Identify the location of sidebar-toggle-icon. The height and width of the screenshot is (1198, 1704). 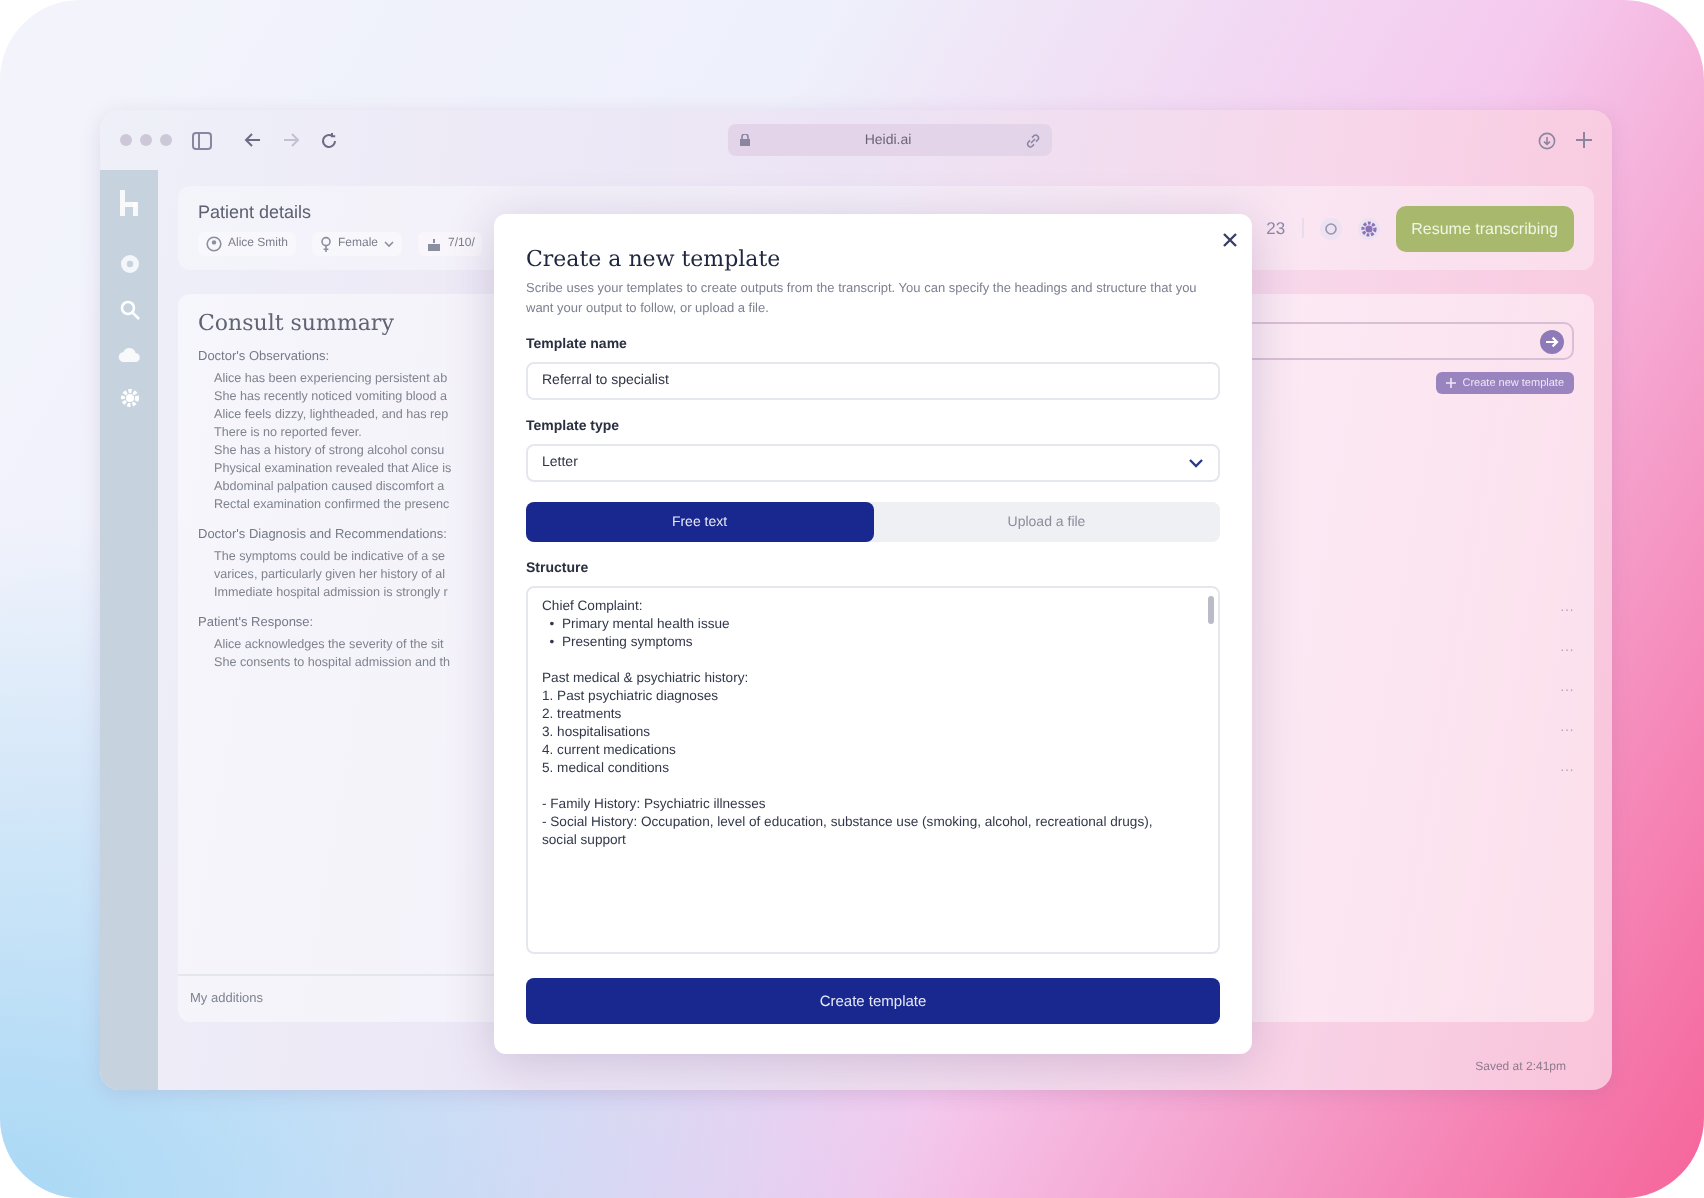
(202, 140).